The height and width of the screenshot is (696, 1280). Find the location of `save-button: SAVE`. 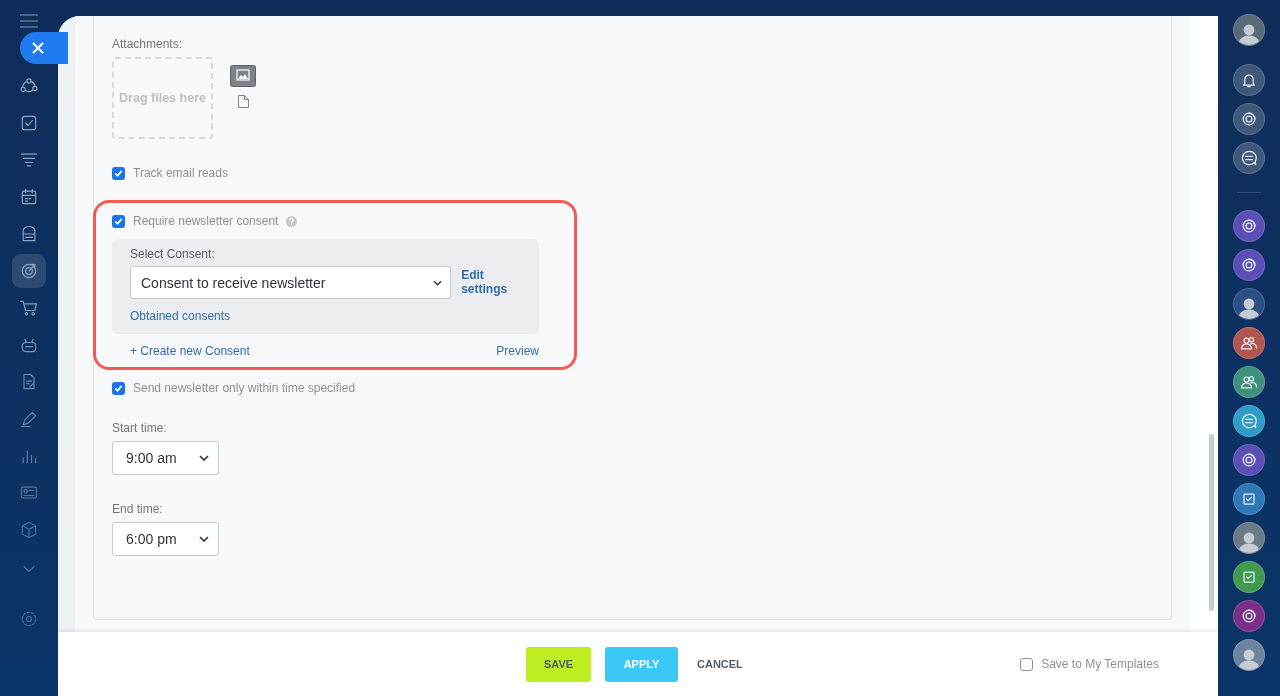

save-button: SAVE is located at coordinates (558, 664).